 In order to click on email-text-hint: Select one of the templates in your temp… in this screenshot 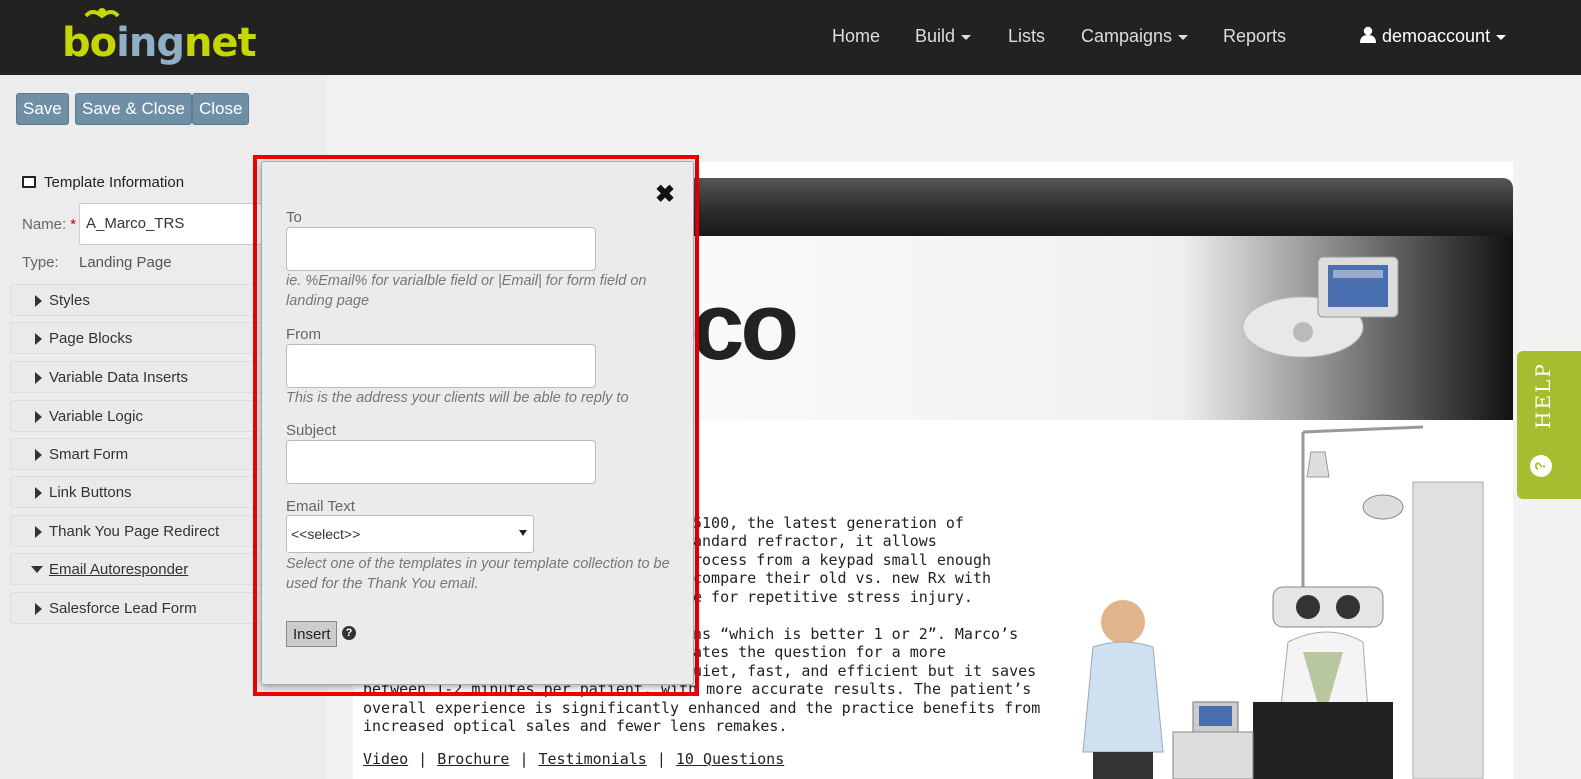, I will do `click(478, 574)`.